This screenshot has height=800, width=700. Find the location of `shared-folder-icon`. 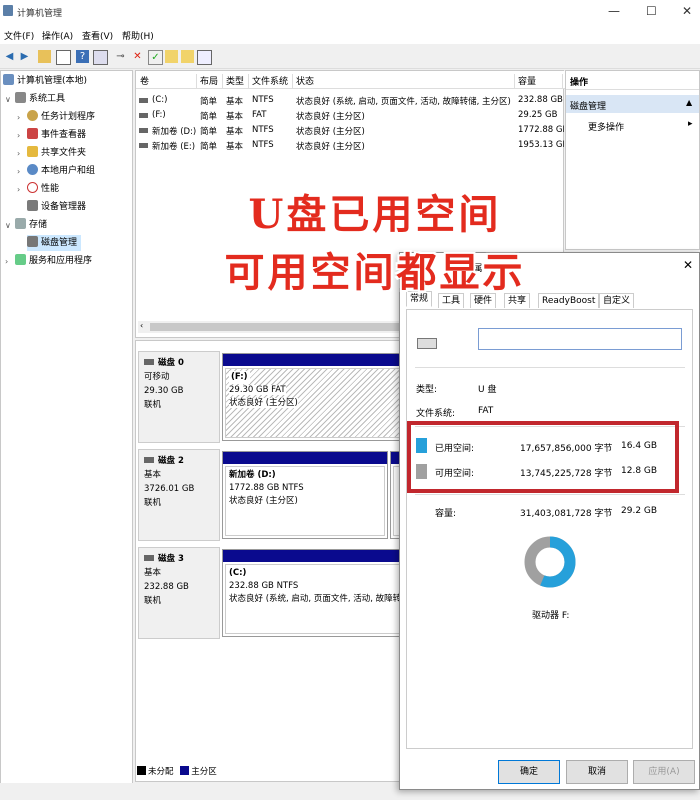

shared-folder-icon is located at coordinates (32, 151).